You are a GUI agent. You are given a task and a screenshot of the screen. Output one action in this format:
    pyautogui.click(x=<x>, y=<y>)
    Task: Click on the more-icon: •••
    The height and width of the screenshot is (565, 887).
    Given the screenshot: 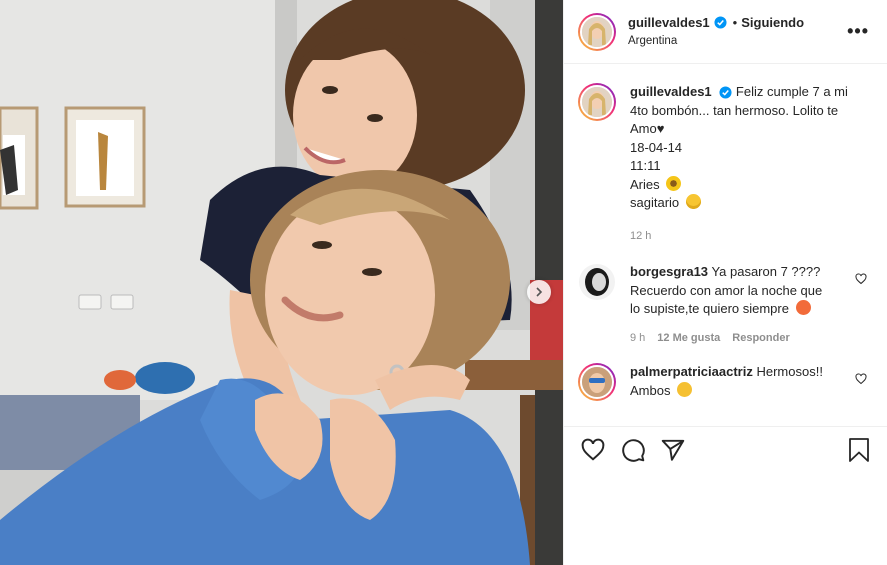 What is the action you would take?
    pyautogui.click(x=858, y=31)
    